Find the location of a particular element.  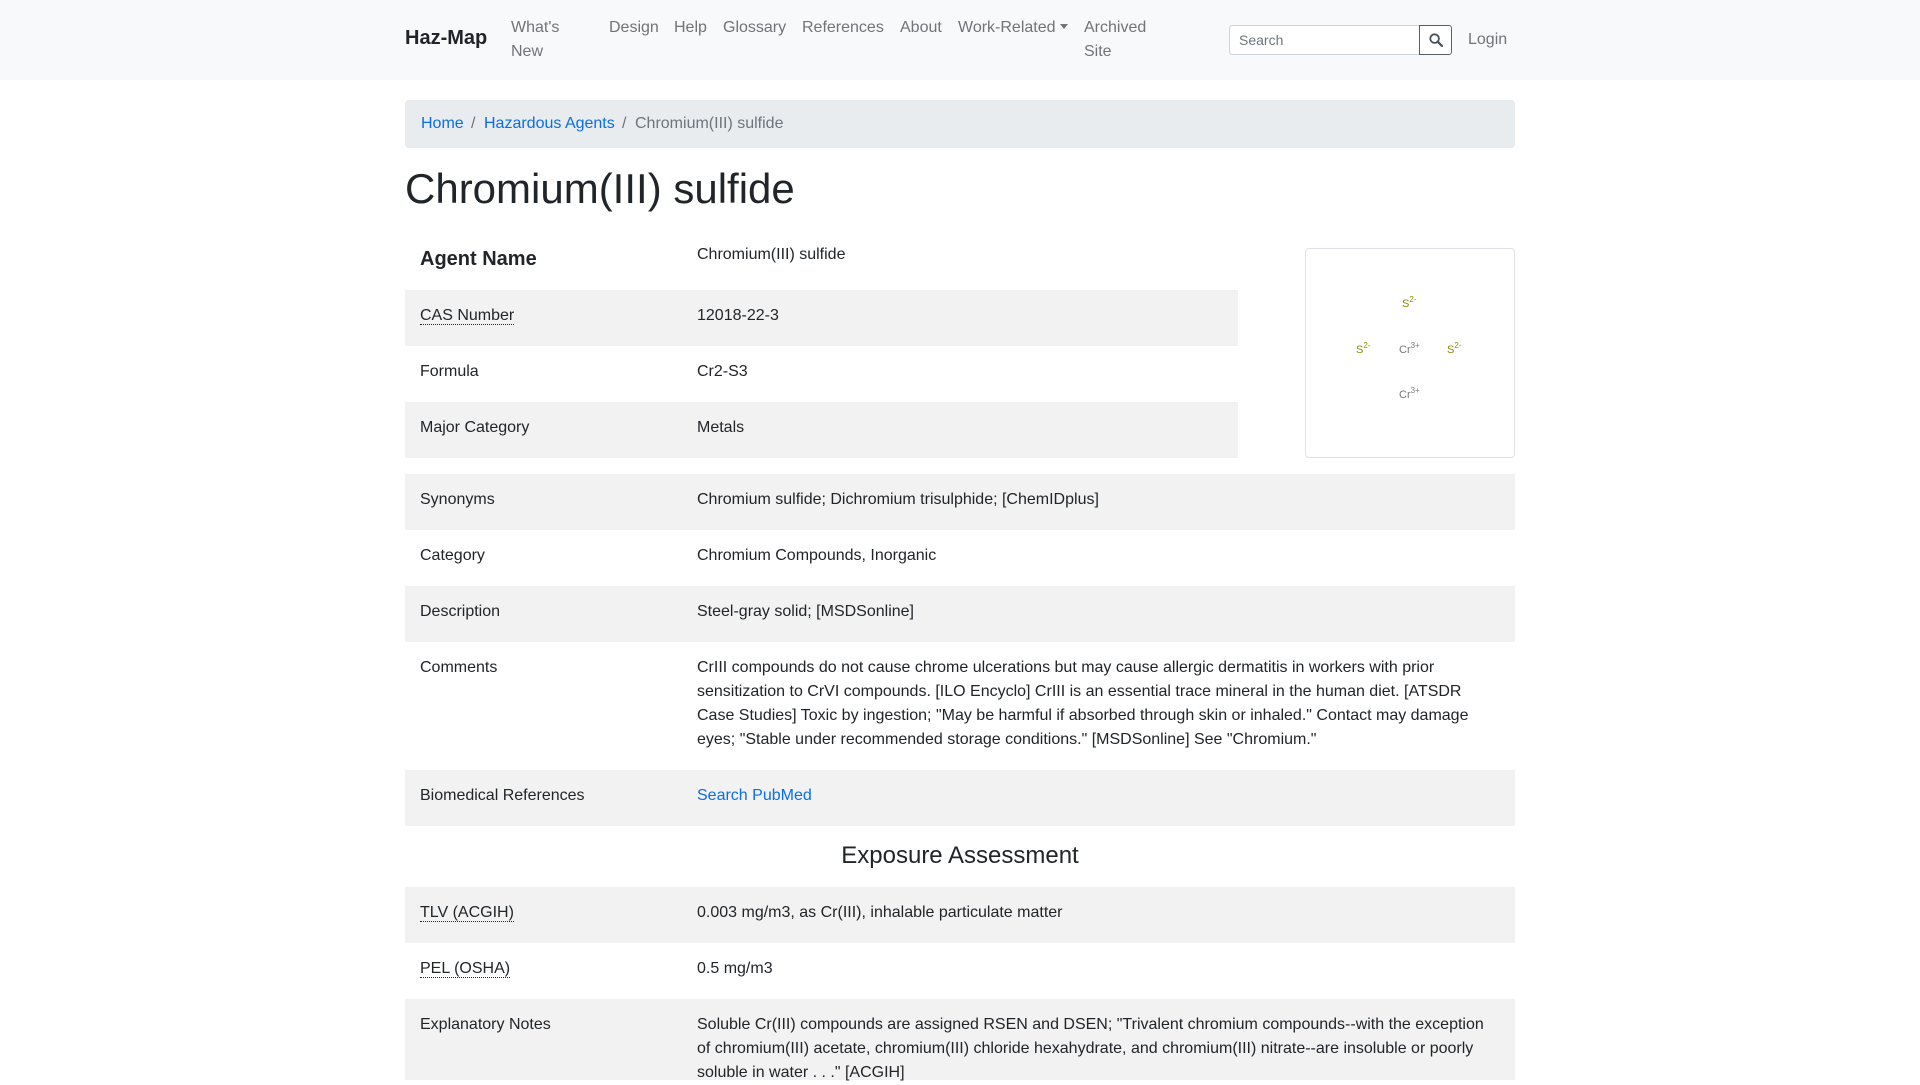

search-pubmed-link: Search PubMed is located at coordinates (754, 796).